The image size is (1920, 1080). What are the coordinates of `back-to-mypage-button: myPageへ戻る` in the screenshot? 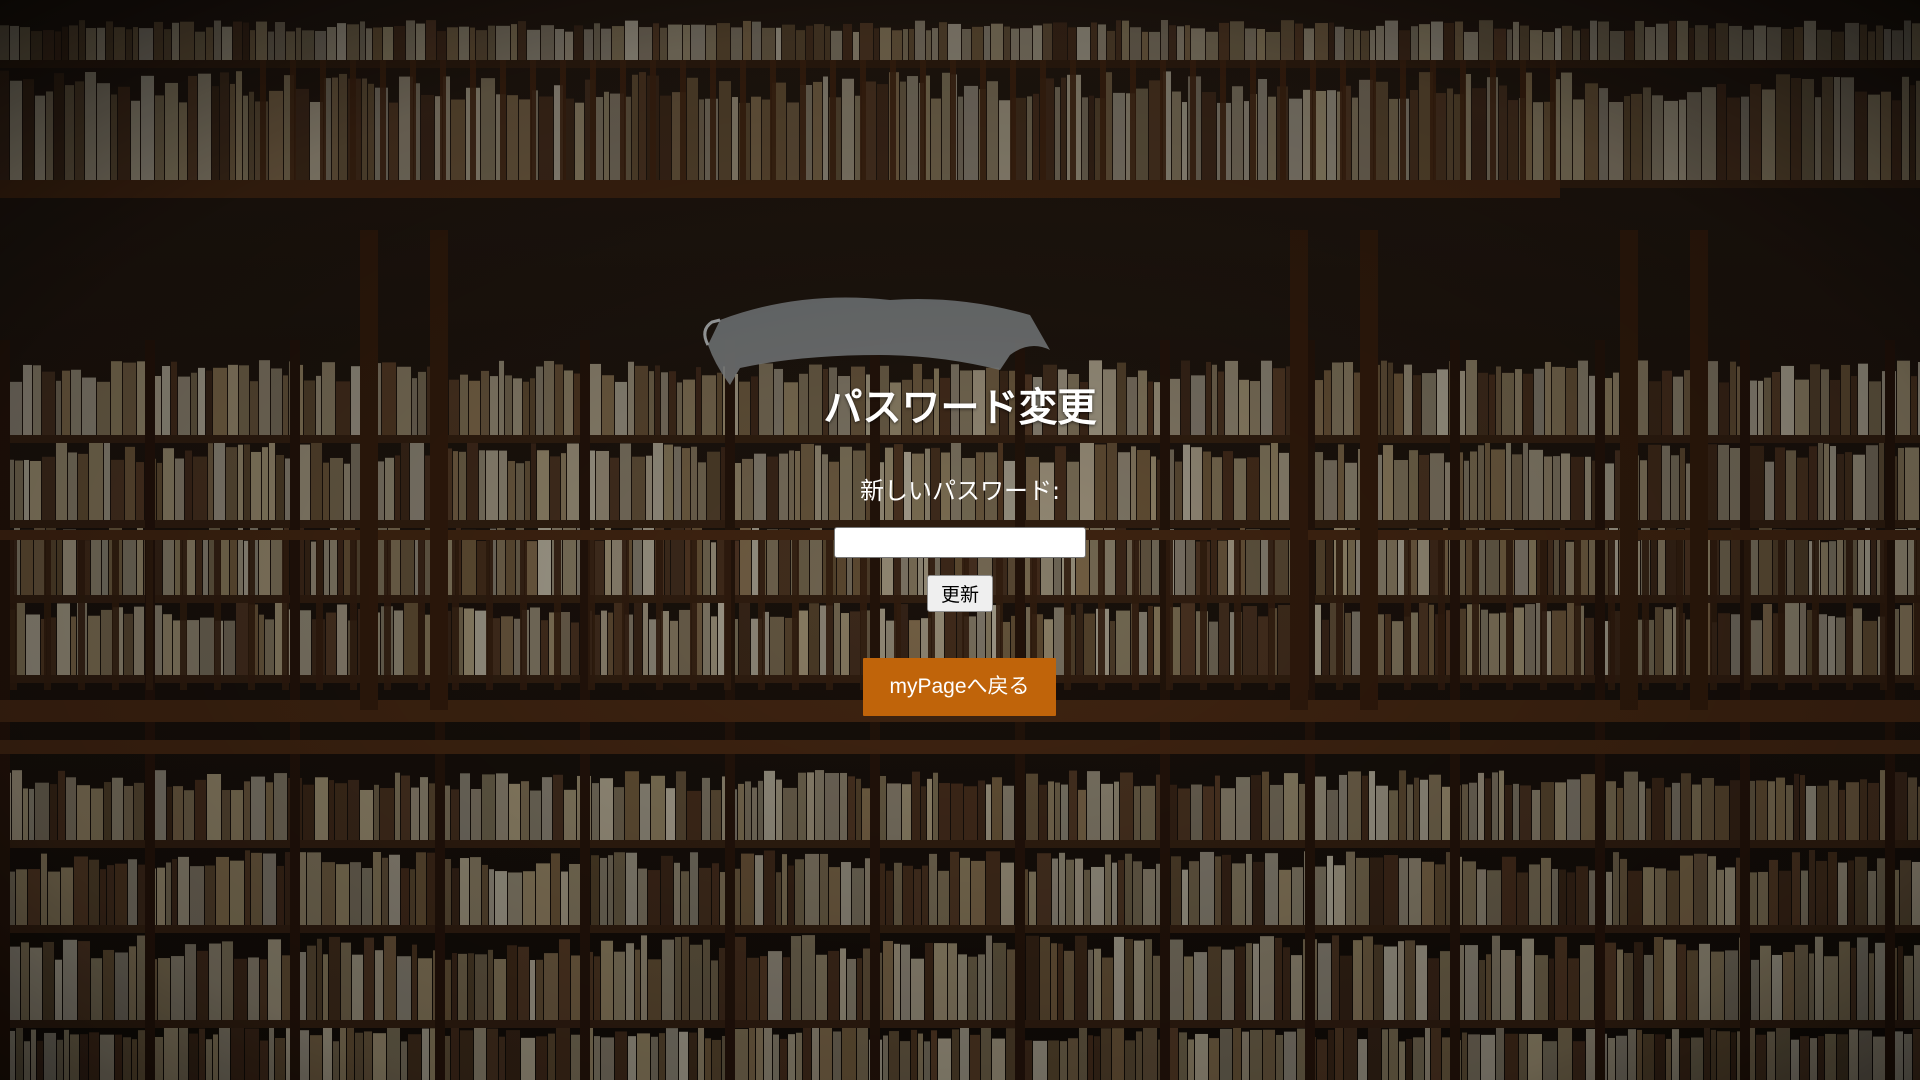 It's located at (959, 687).